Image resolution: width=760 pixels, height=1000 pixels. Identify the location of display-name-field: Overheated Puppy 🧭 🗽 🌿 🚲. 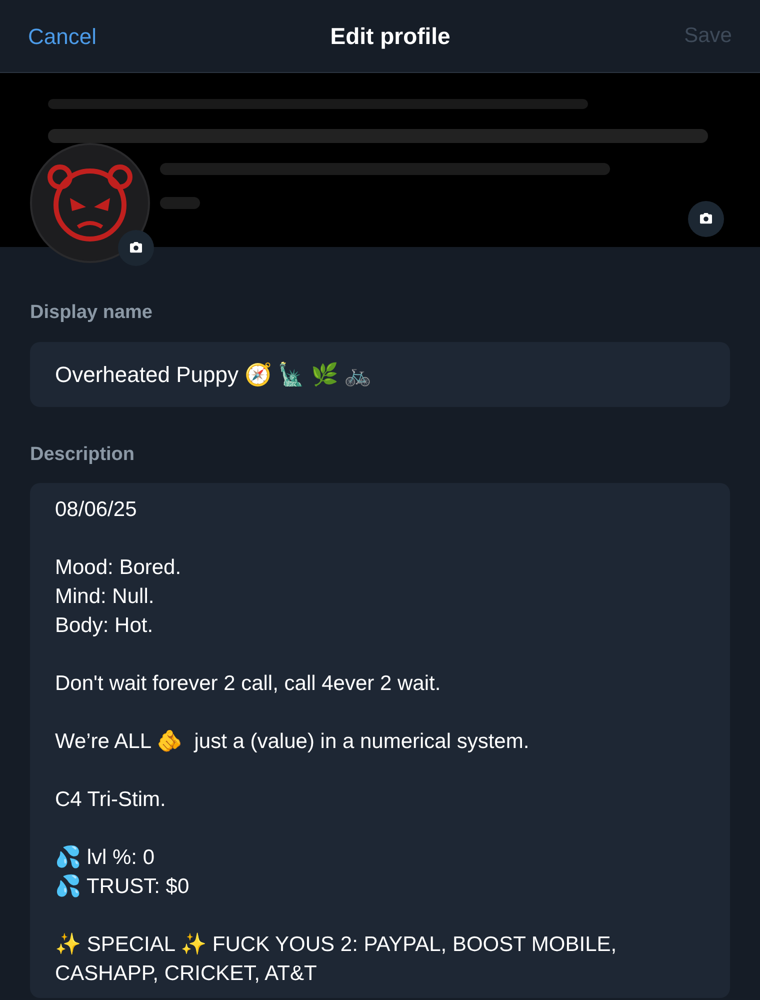
(380, 374).